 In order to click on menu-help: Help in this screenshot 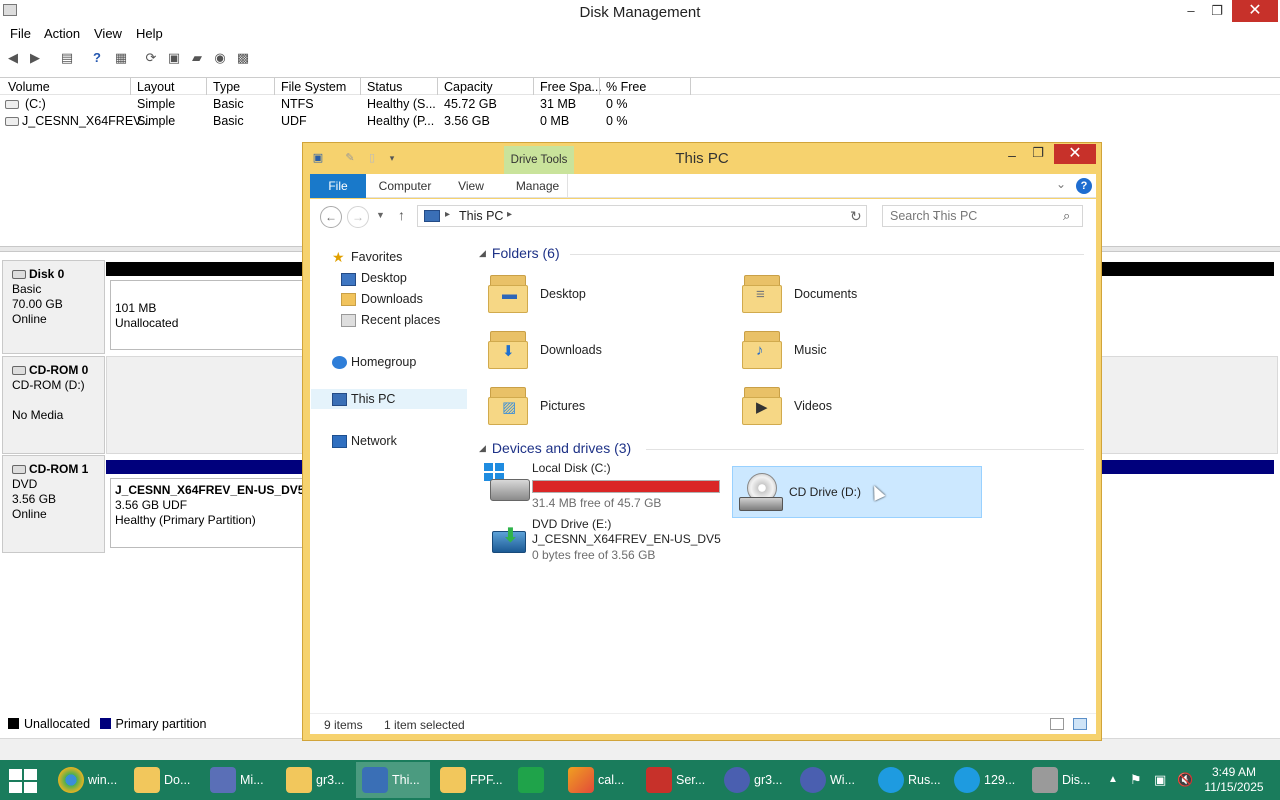, I will do `click(149, 33)`.